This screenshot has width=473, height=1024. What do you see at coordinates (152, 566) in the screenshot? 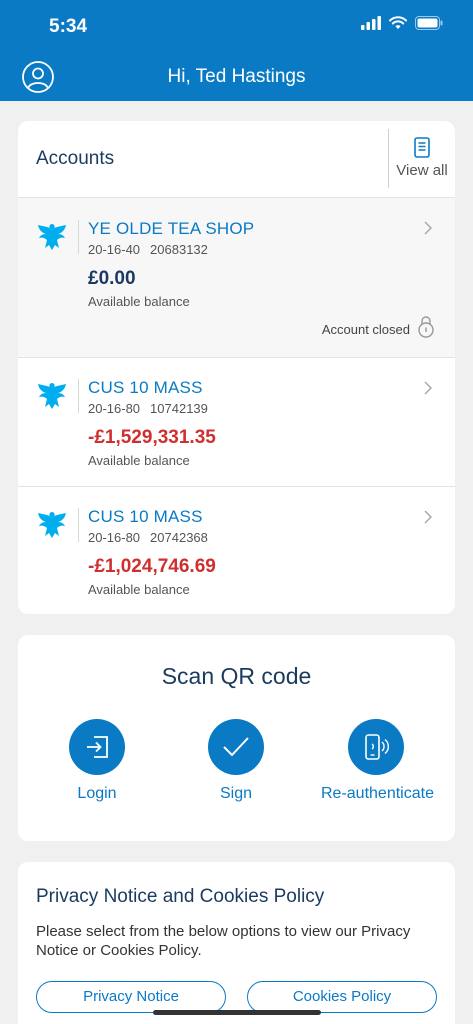
I see `account-balance: -£1,024,746.69` at bounding box center [152, 566].